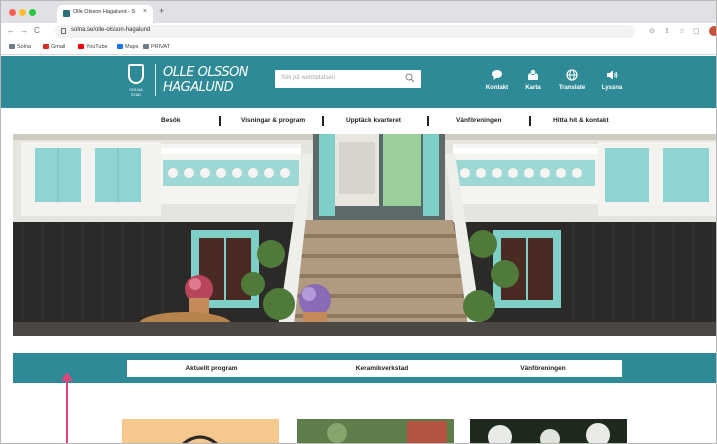 The height and width of the screenshot is (444, 717). I want to click on karta-button: Karta, so click(533, 80).